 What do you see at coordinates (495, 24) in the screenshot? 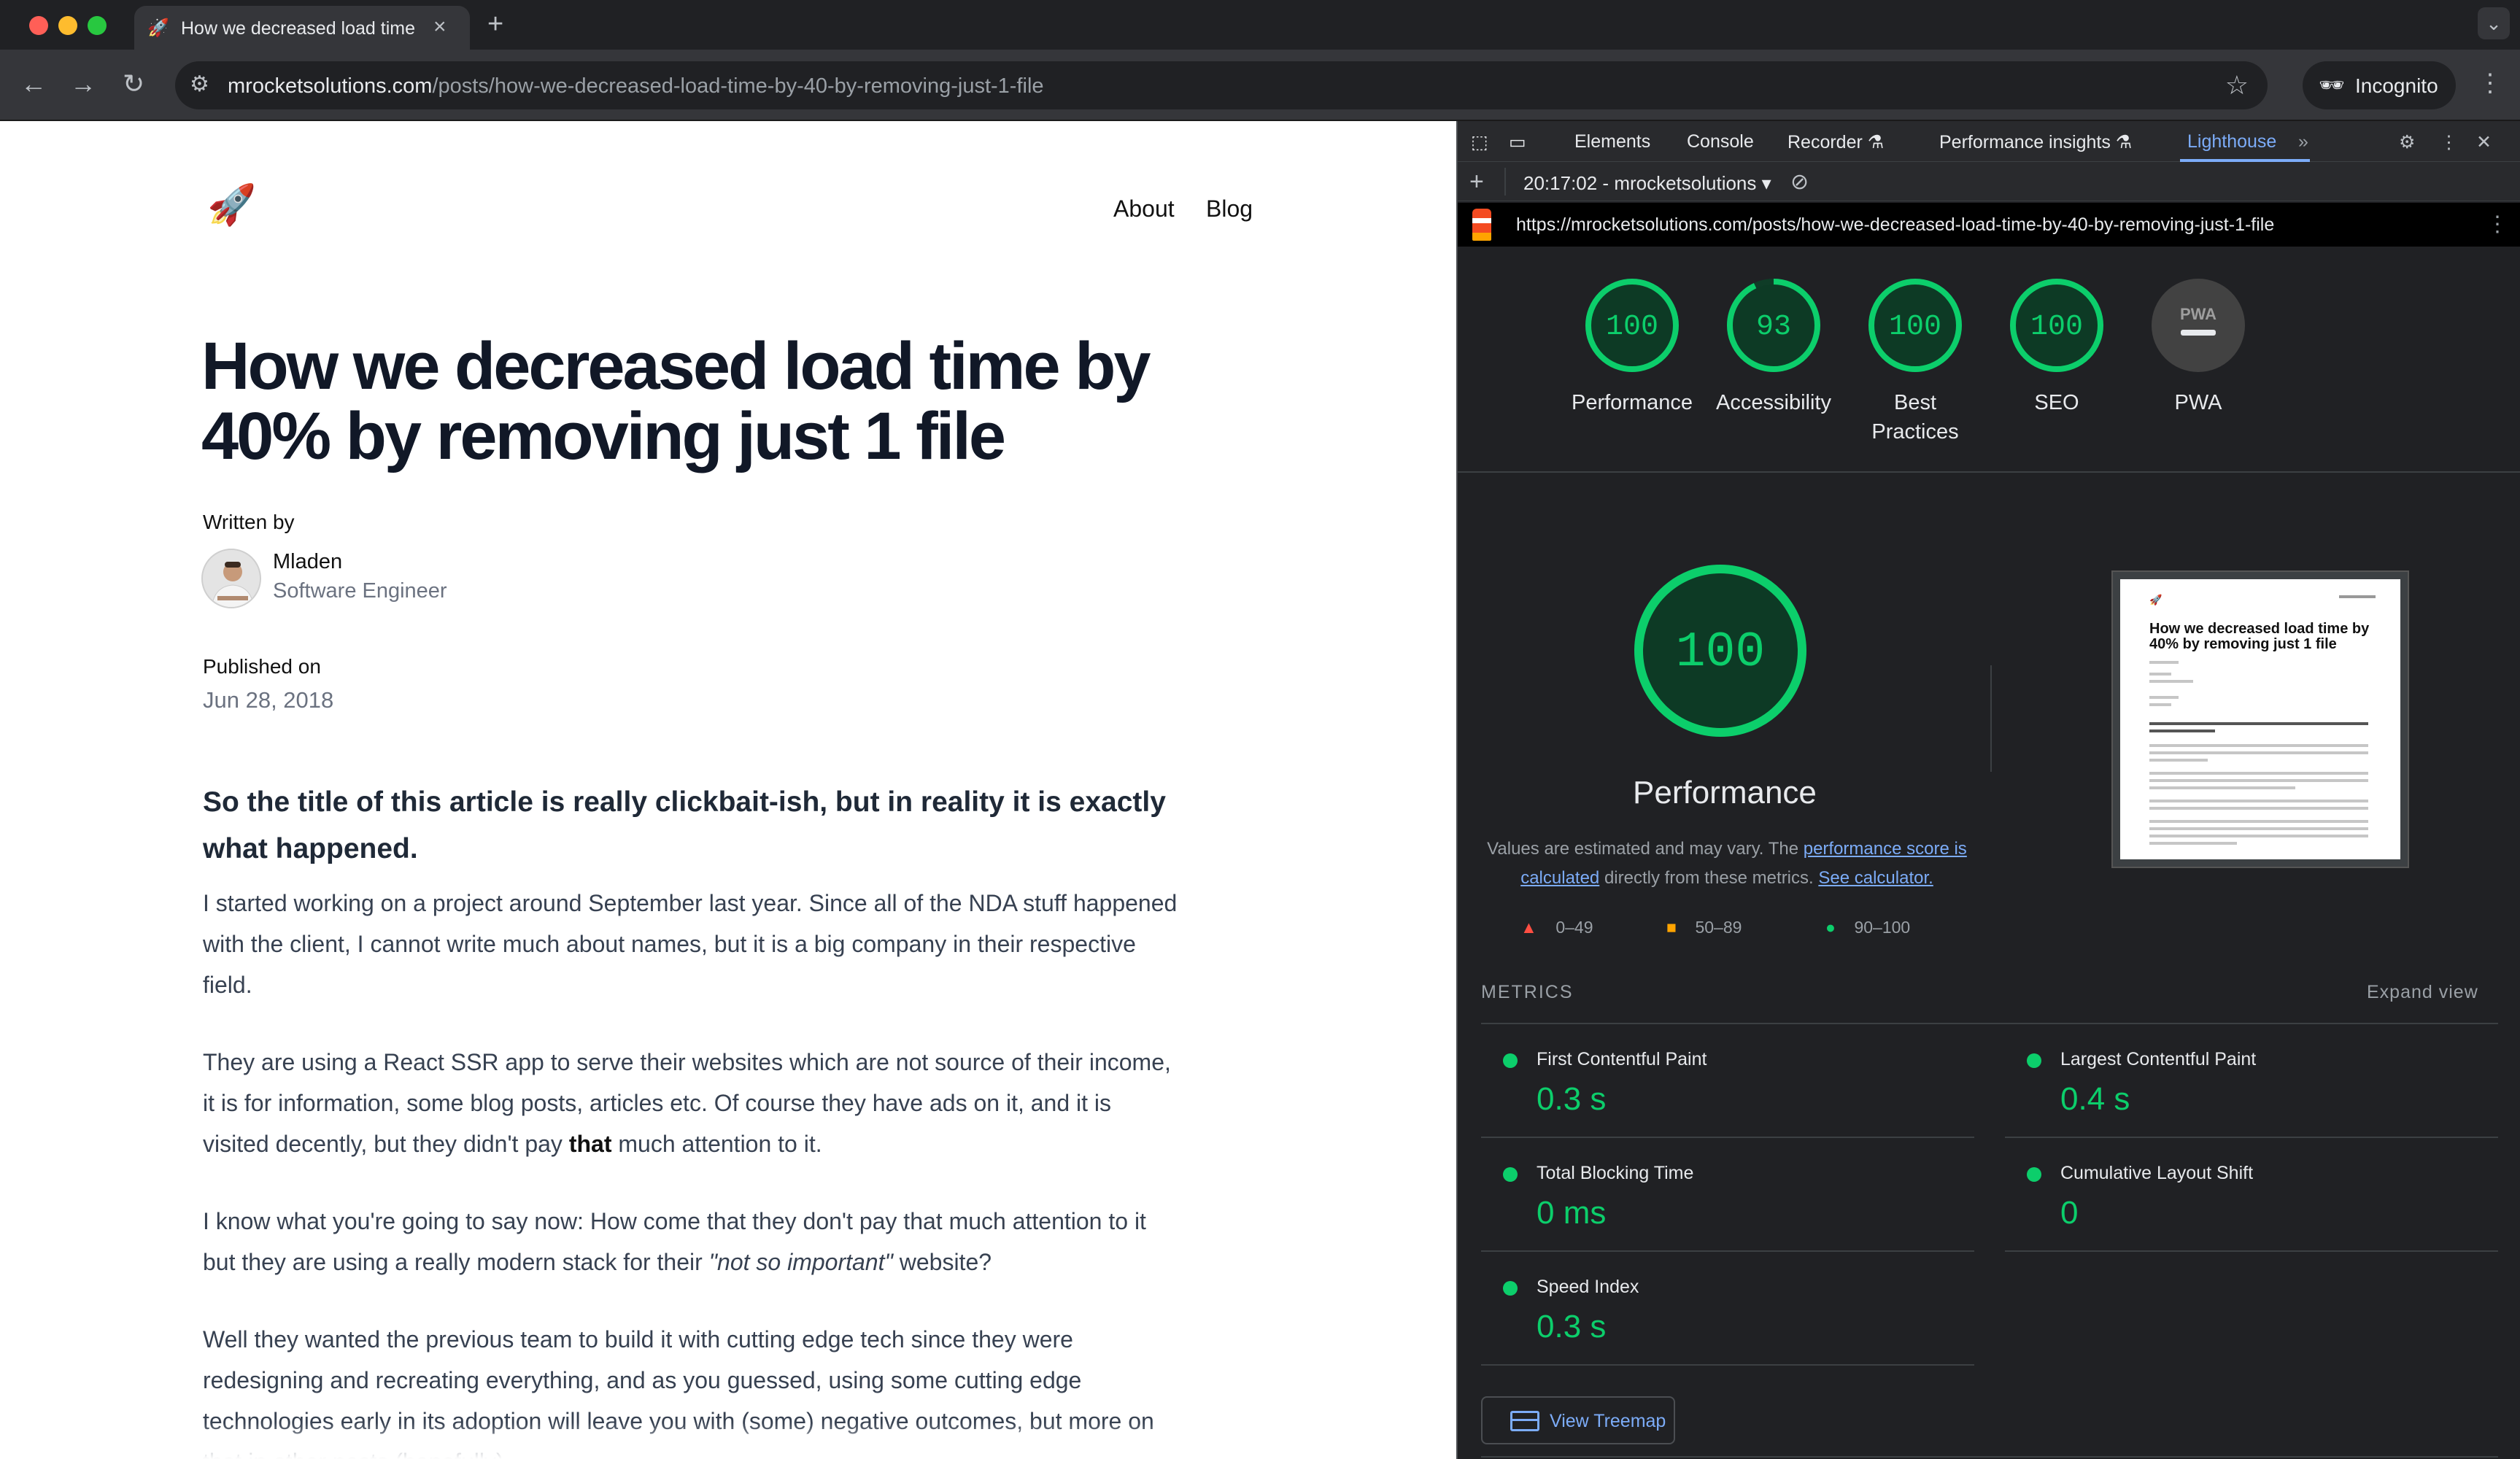
I see `new-tab-icon: +` at bounding box center [495, 24].